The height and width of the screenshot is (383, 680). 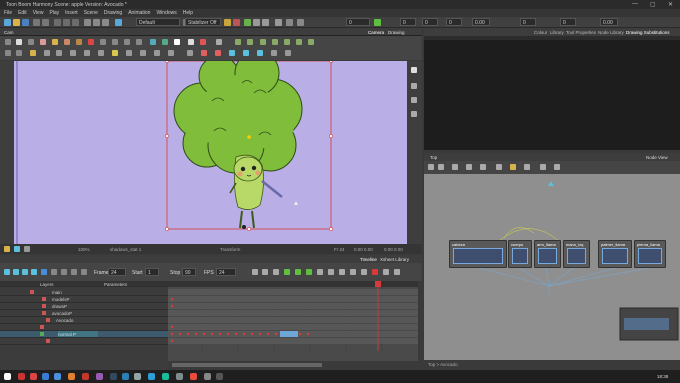 I want to click on peg-icon, so click(x=19, y=53).